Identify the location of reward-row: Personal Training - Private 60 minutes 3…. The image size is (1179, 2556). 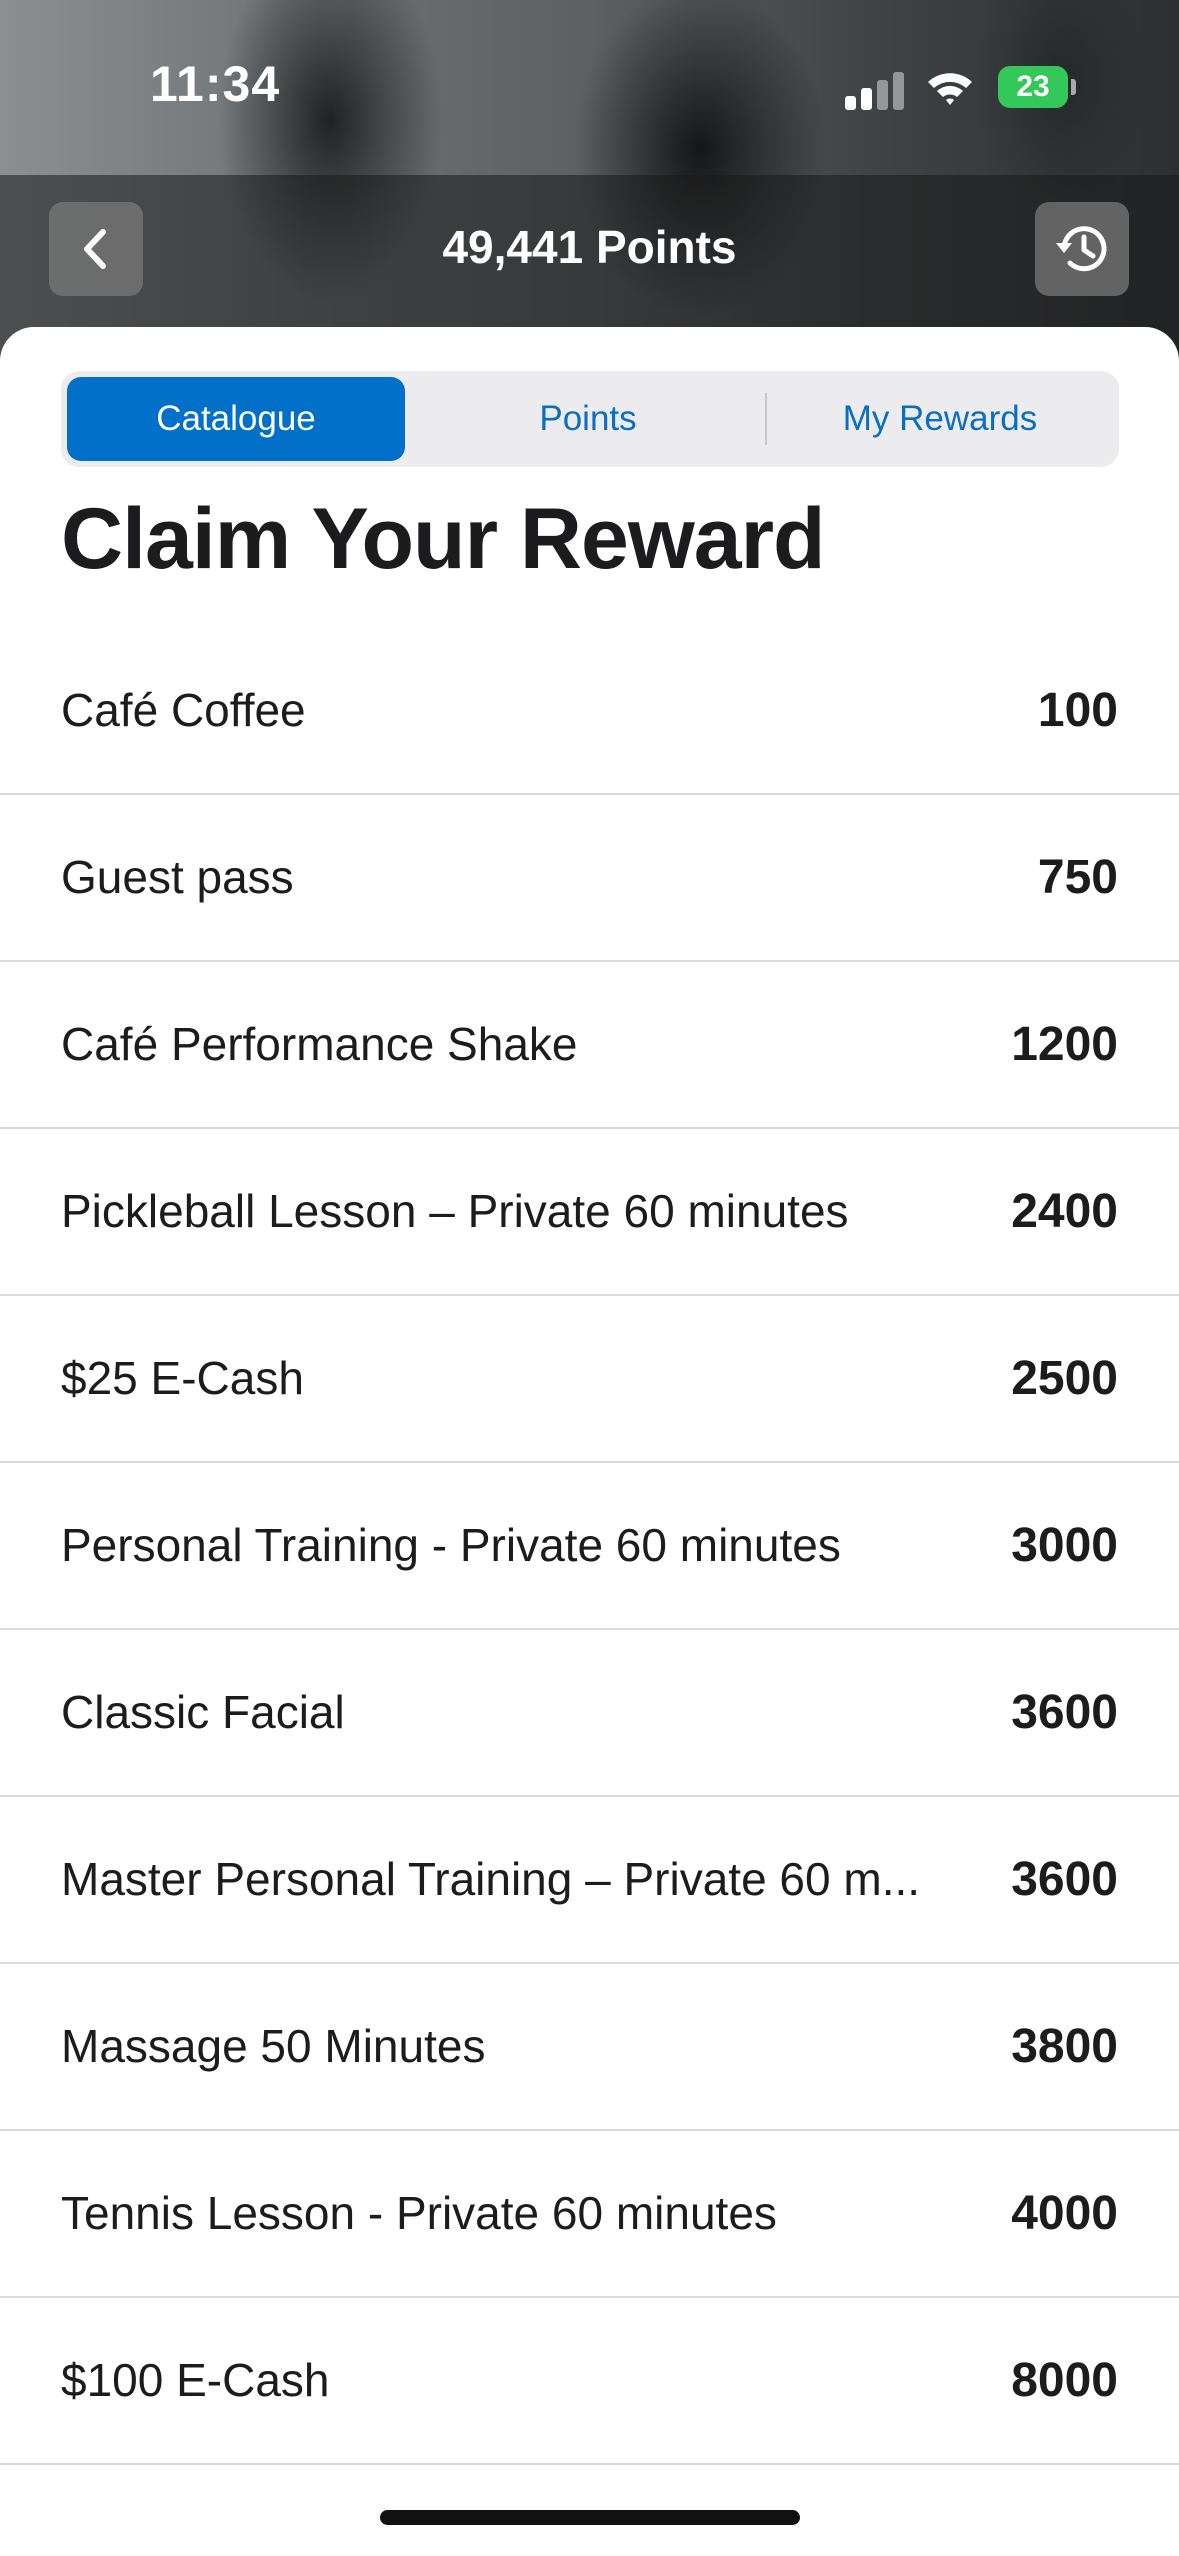
(589, 1546).